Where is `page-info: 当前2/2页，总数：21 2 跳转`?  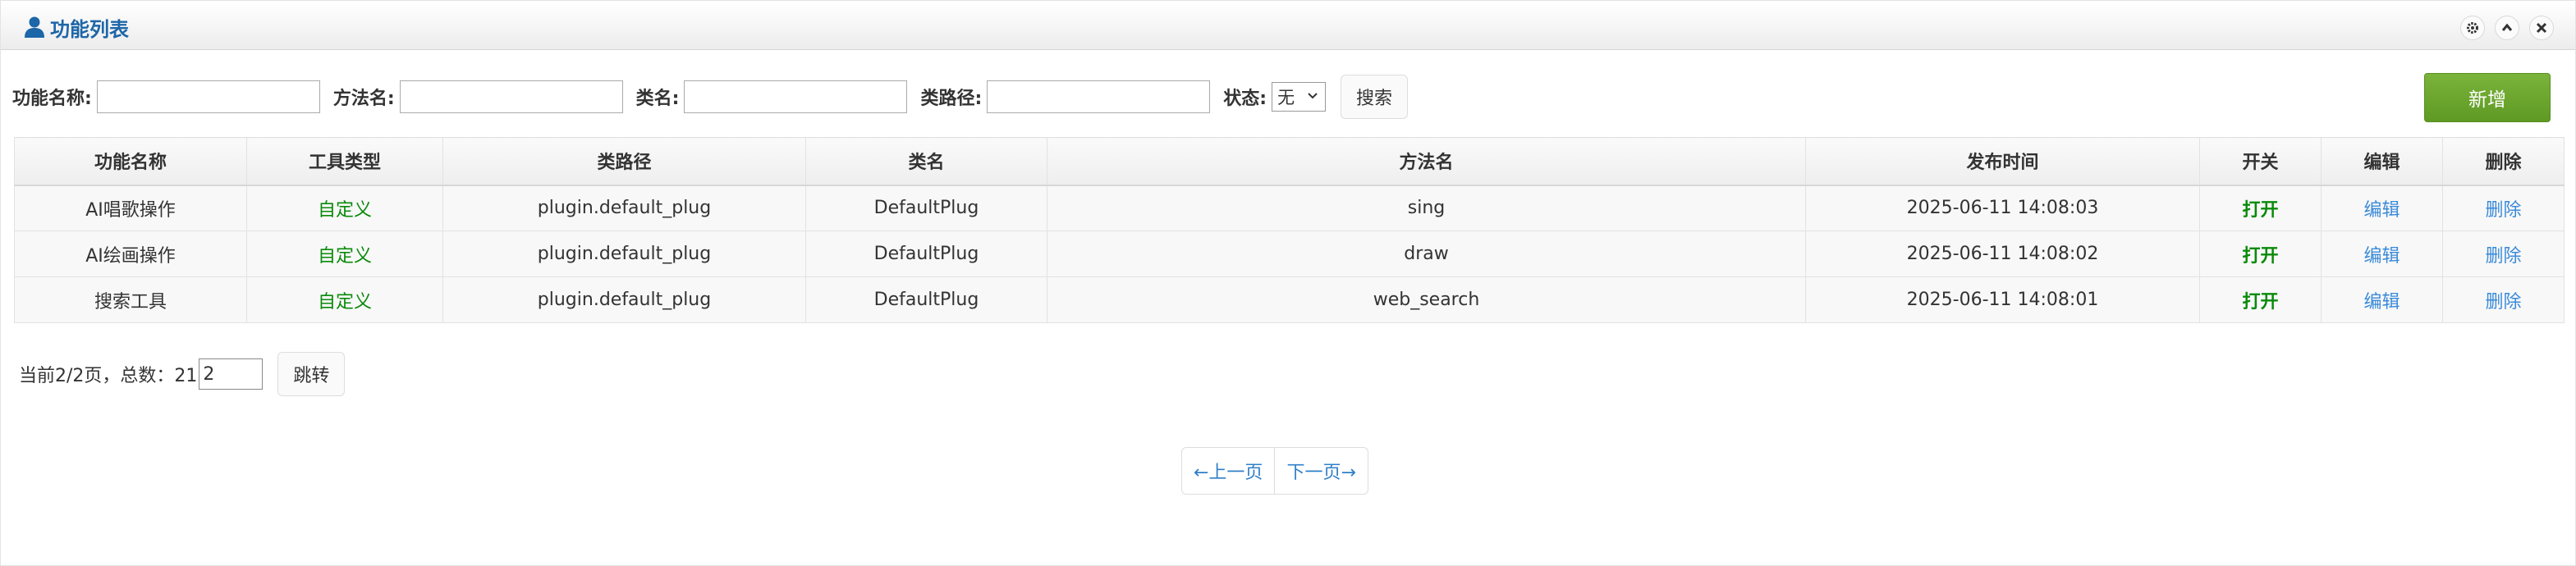
page-info: 当前2/2页，总数：21 2 跳转 is located at coordinates (183, 374).